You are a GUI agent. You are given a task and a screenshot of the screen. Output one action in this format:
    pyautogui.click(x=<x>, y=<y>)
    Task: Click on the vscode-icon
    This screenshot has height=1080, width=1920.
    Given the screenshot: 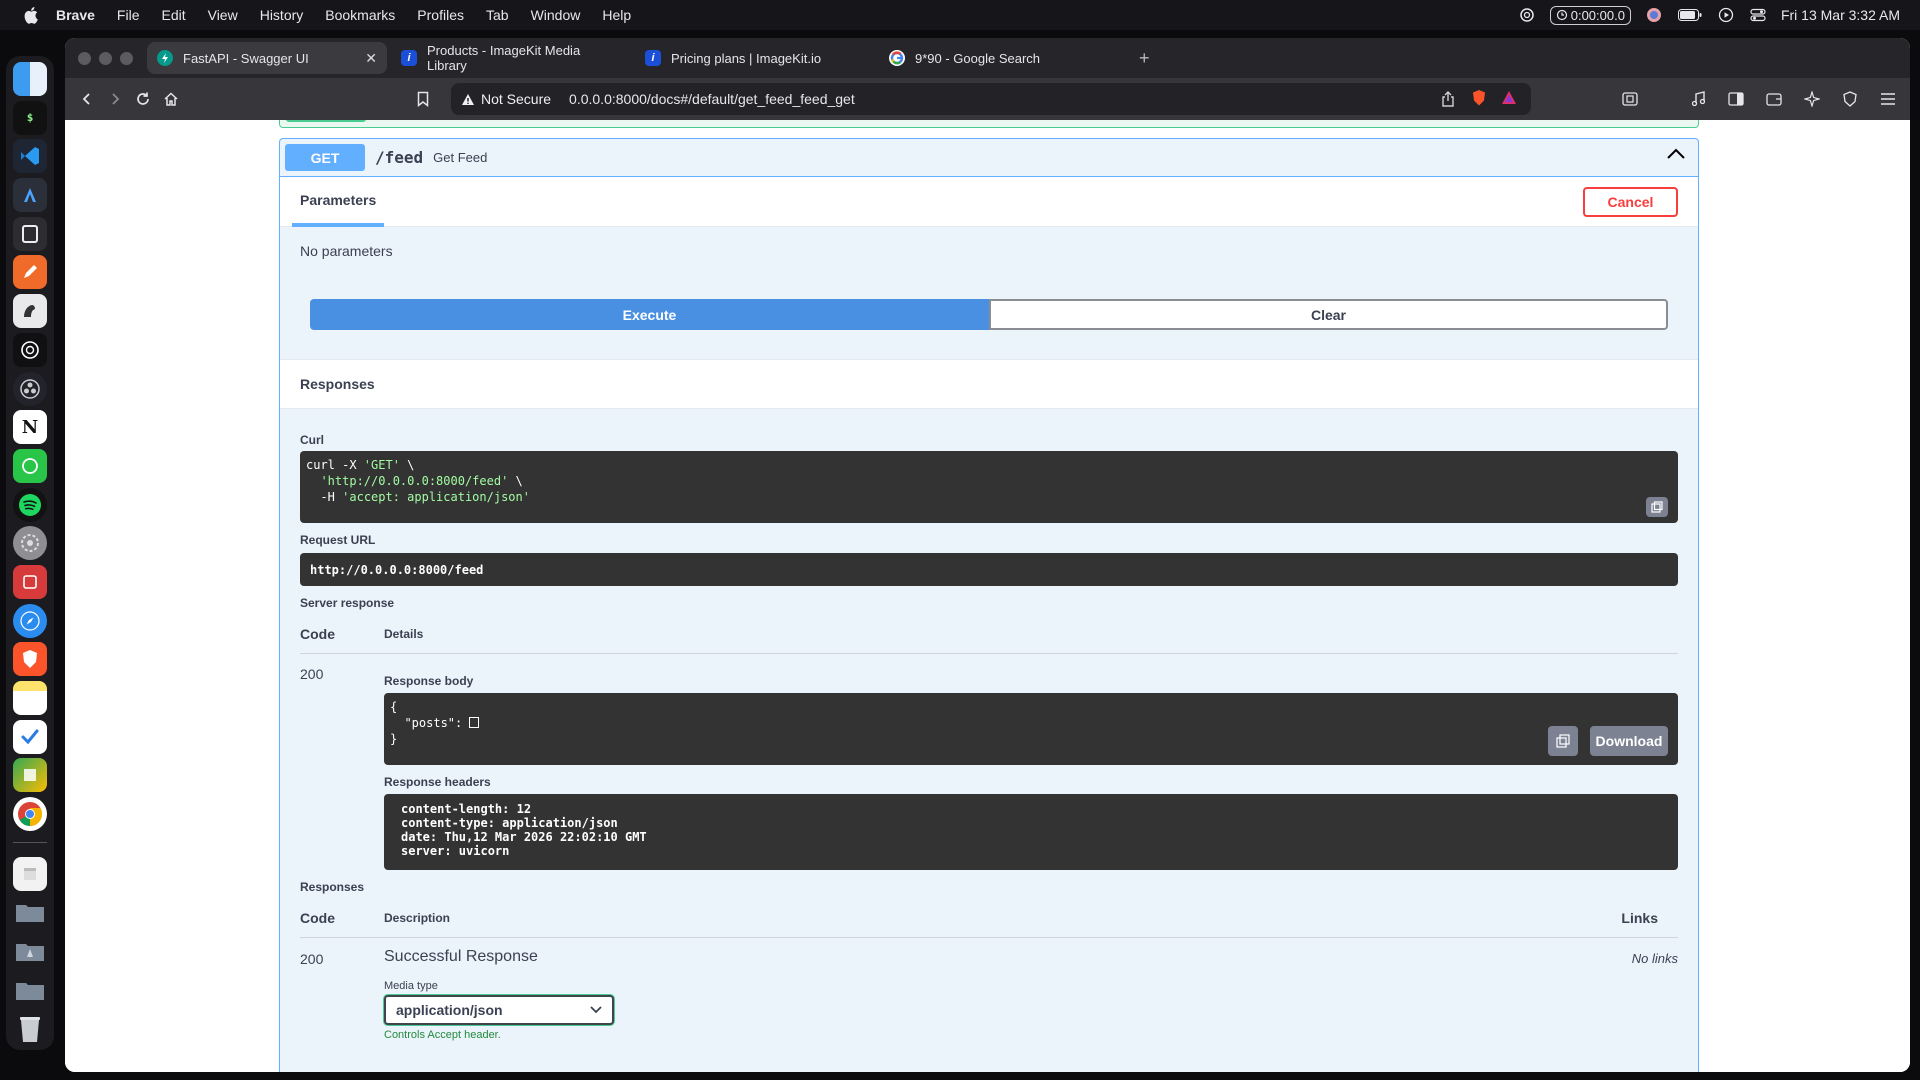 What is the action you would take?
    pyautogui.click(x=30, y=156)
    